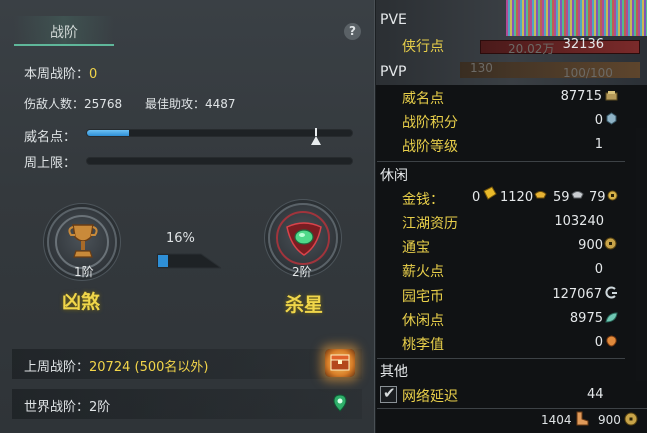  What do you see at coordinates (612, 195) in the screenshot?
I see `copper-coin-icon` at bounding box center [612, 195].